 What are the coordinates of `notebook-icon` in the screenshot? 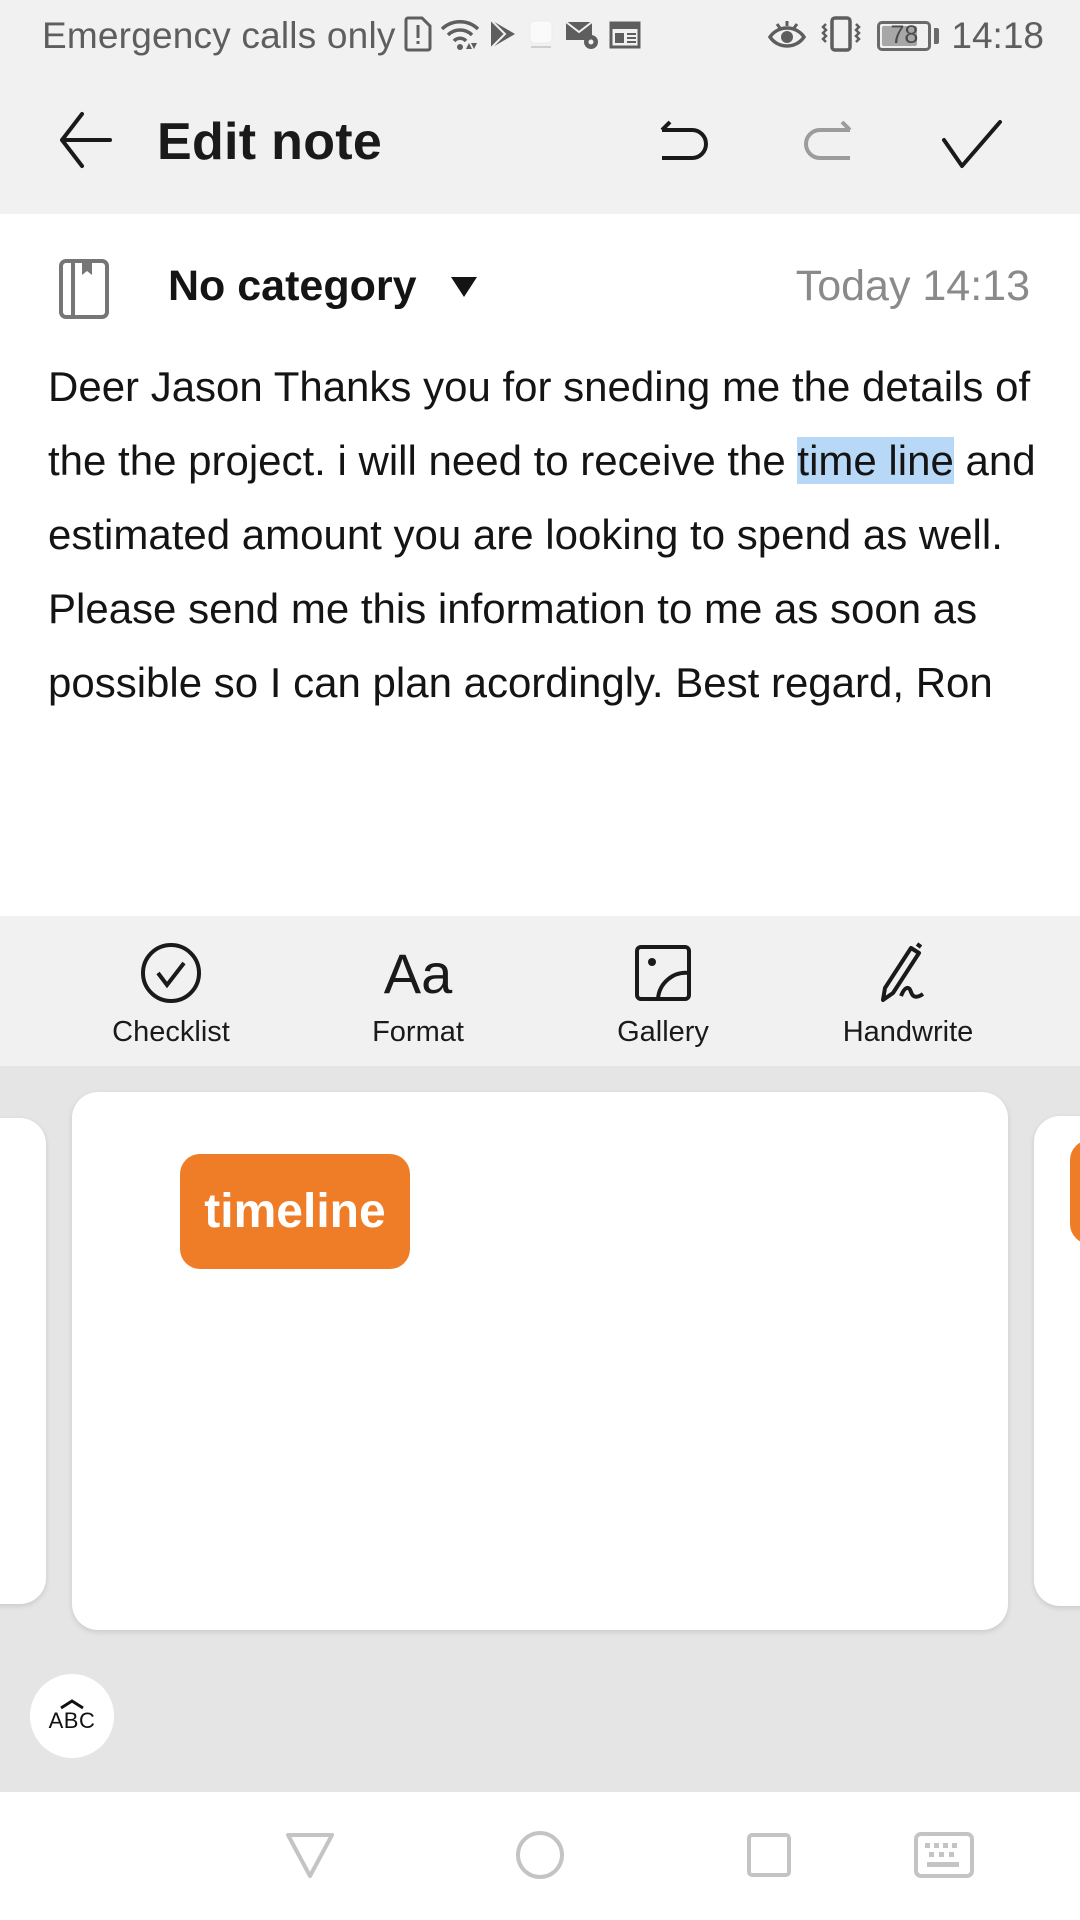 It's located at (84, 291).